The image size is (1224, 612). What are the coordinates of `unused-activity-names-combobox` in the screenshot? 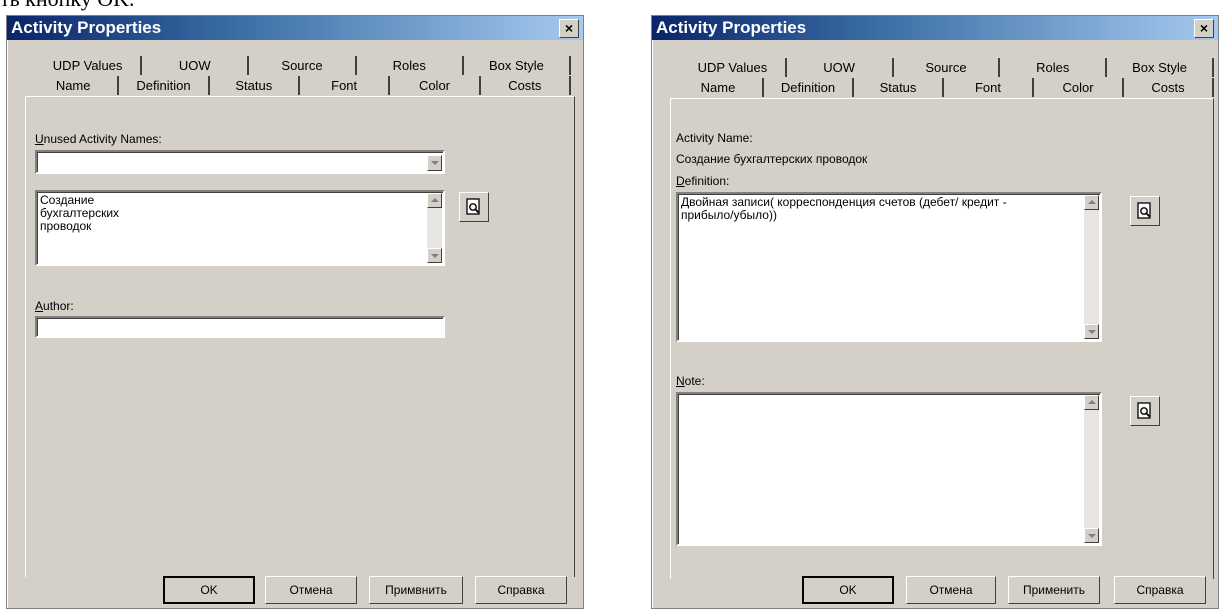 It's located at (240, 162).